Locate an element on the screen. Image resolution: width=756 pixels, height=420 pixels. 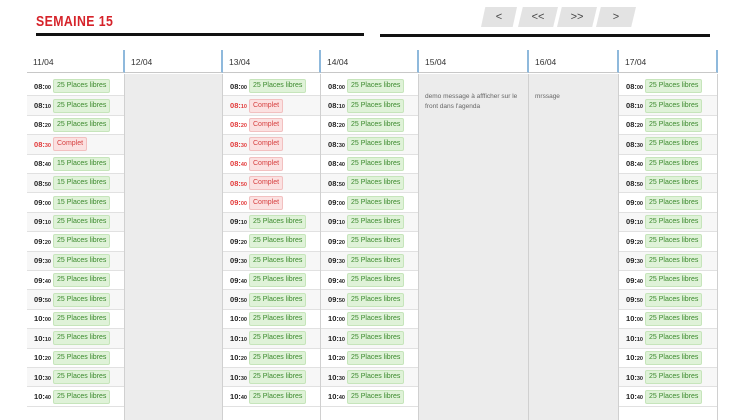
day-header: 14/04 is located at coordinates (370, 61).